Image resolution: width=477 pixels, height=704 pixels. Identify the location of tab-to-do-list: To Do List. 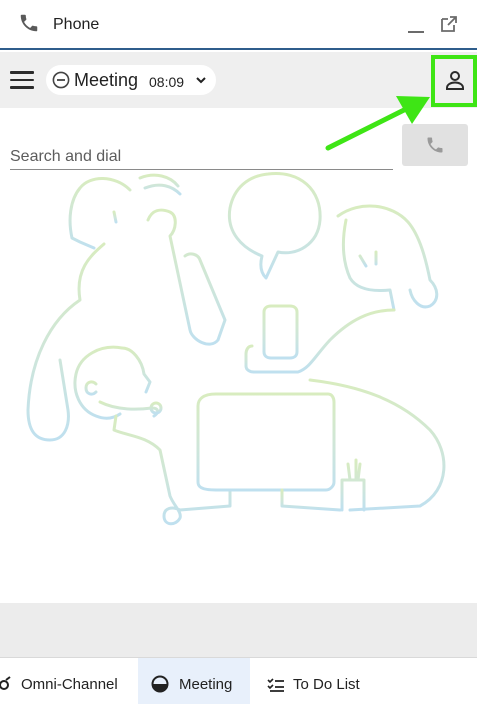
(332, 681).